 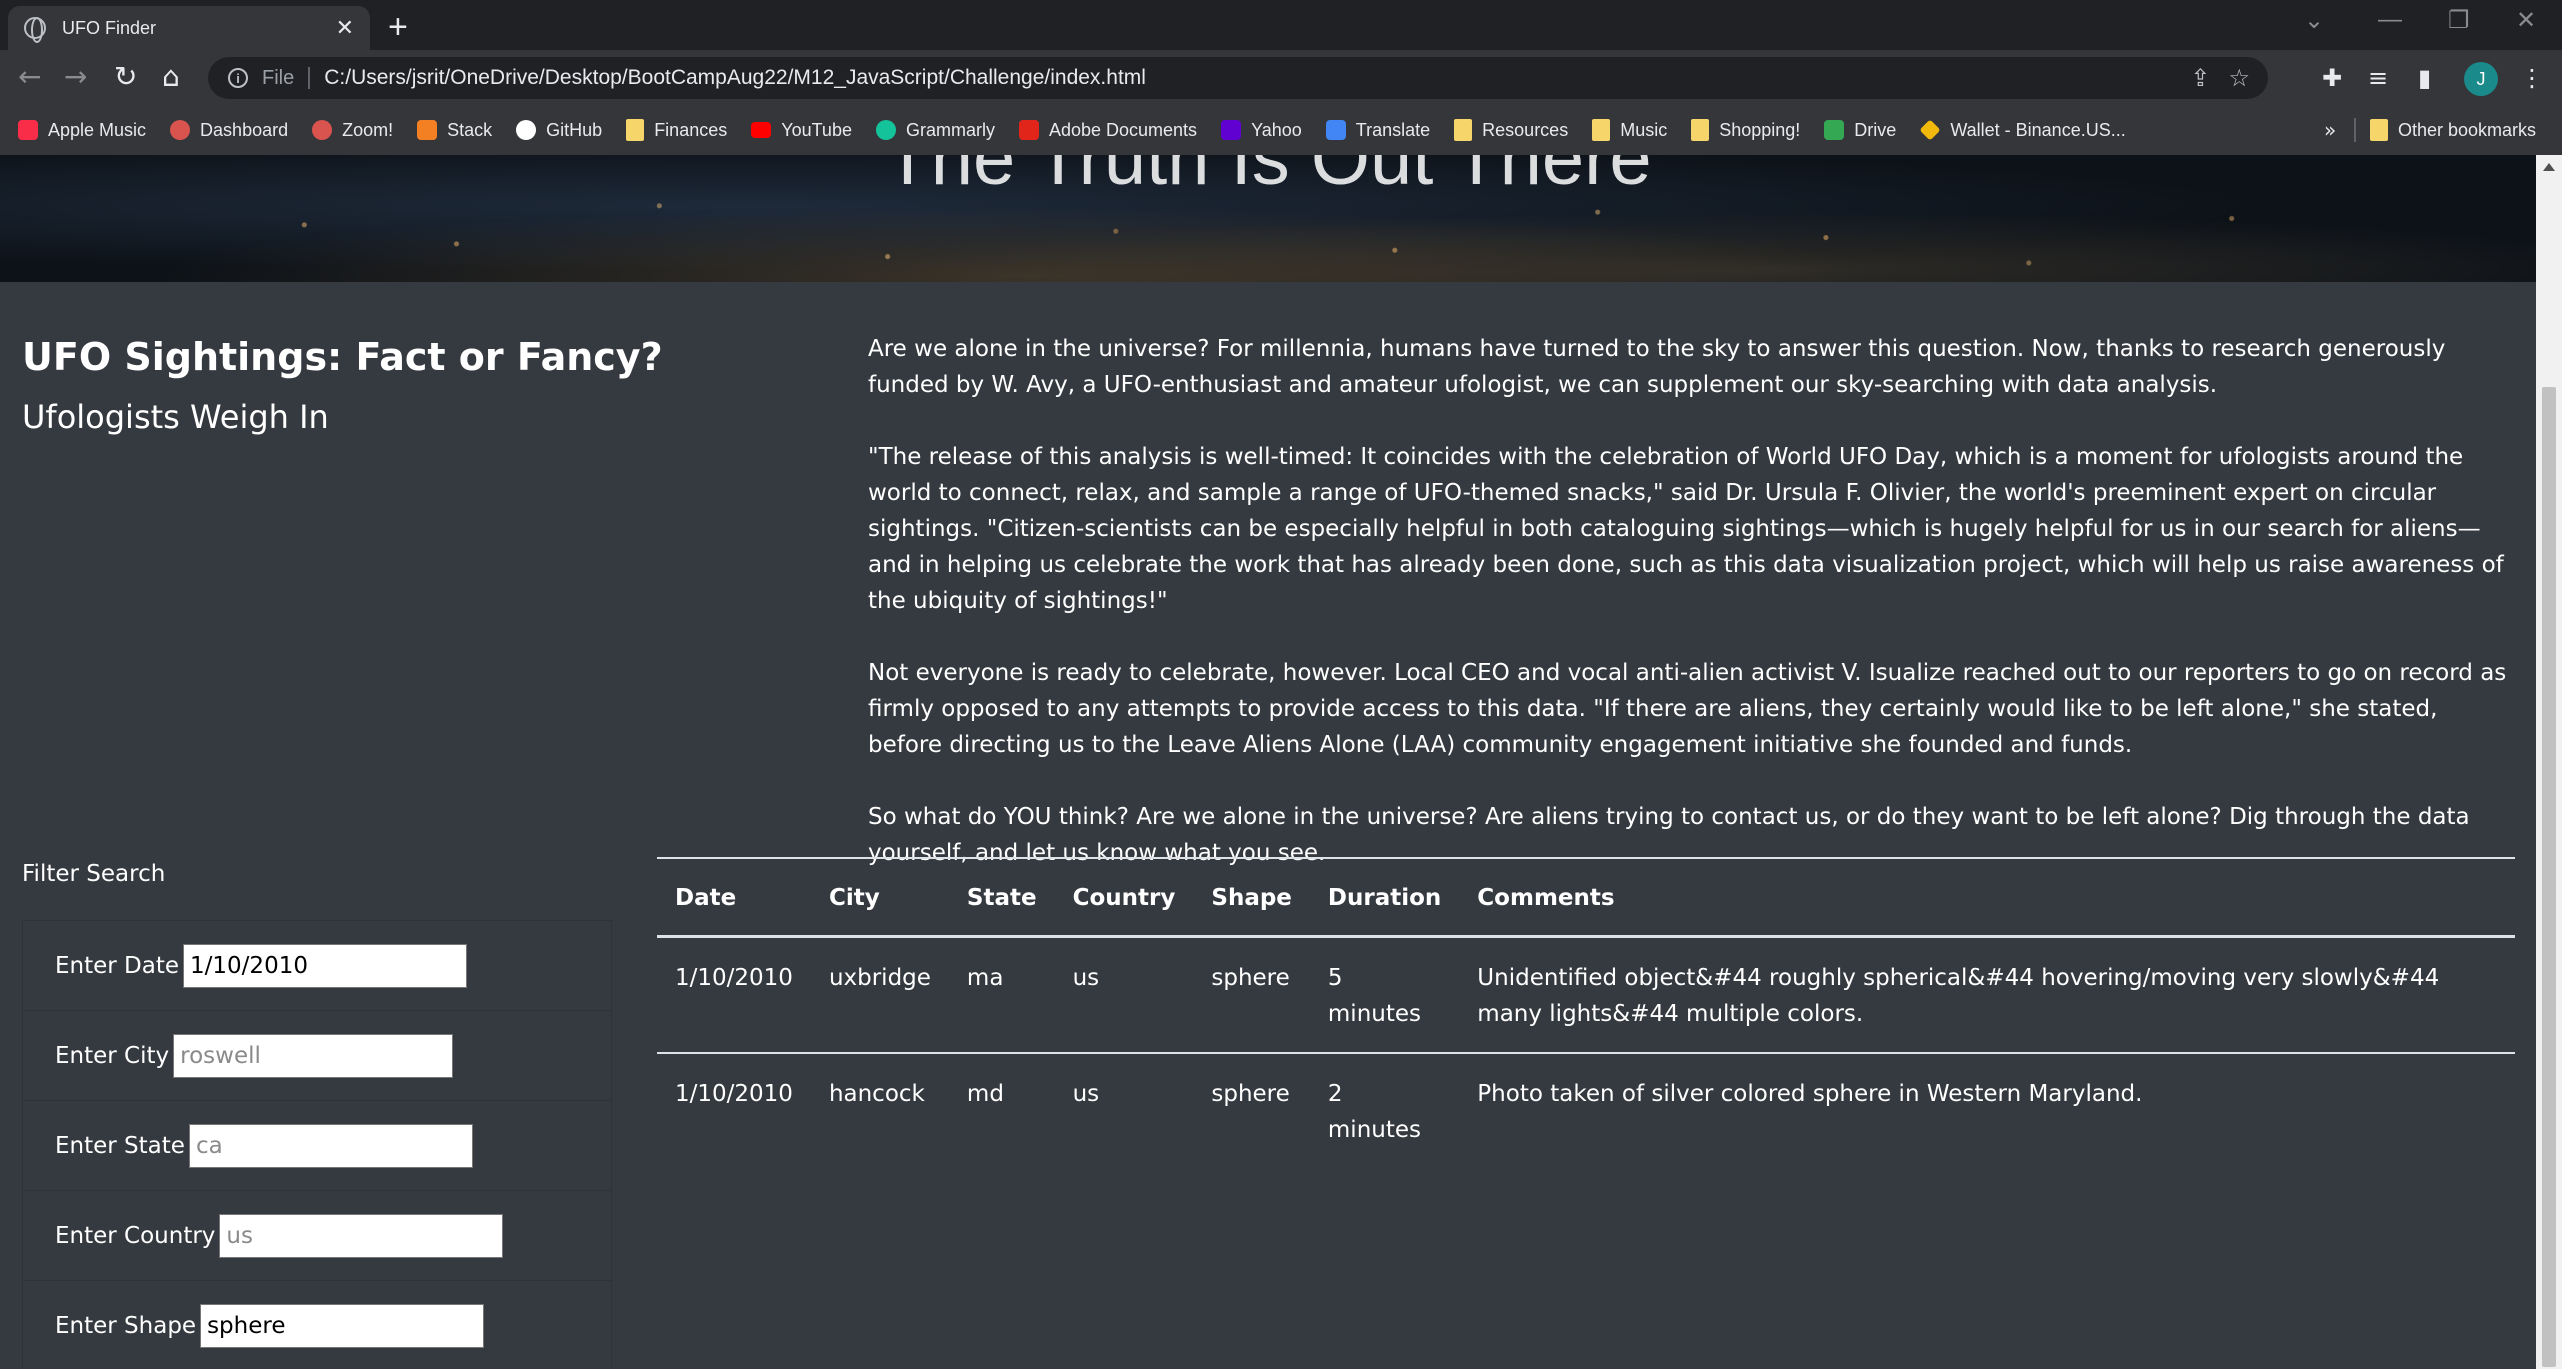 What do you see at coordinates (229, 130) in the screenshot?
I see `bookmark-dashboard: Dashboard` at bounding box center [229, 130].